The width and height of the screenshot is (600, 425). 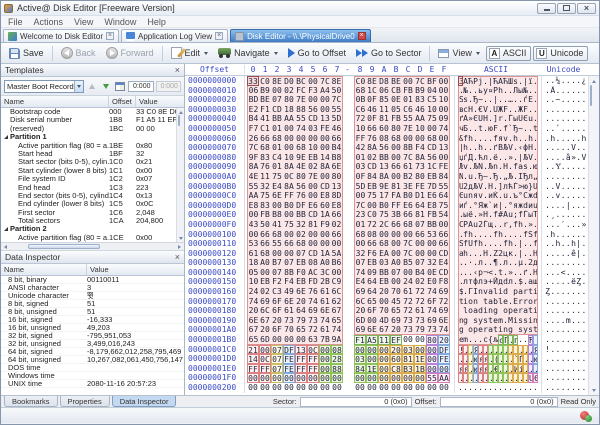 I want to click on ascii-char: „, so click(x=535, y=176).